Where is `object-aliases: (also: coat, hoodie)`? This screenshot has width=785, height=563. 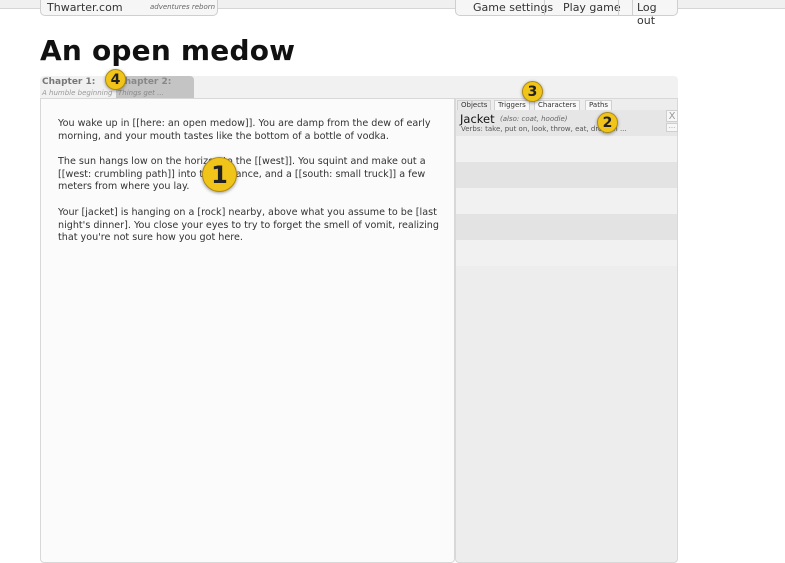 object-aliases: (also: coat, hoodie) is located at coordinates (534, 119).